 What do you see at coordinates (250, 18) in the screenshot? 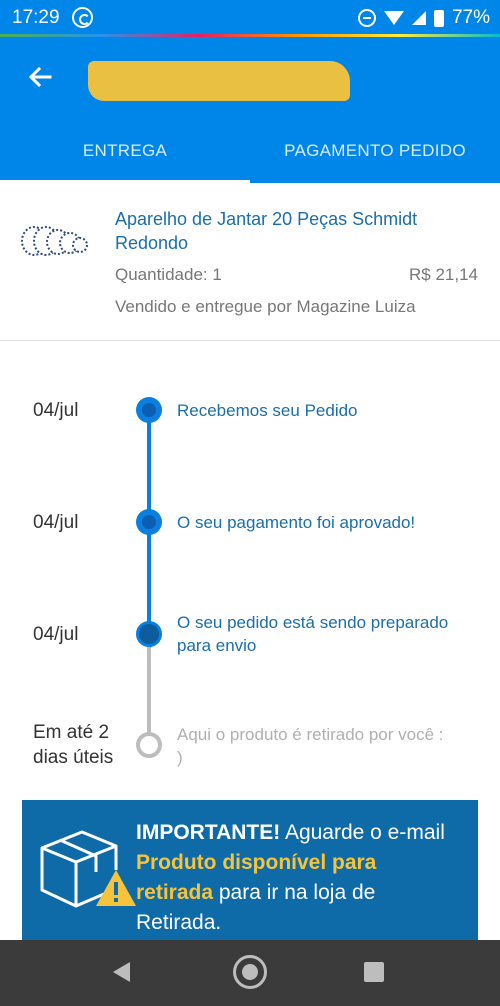
I see `status-bar: 17:29 77%` at bounding box center [250, 18].